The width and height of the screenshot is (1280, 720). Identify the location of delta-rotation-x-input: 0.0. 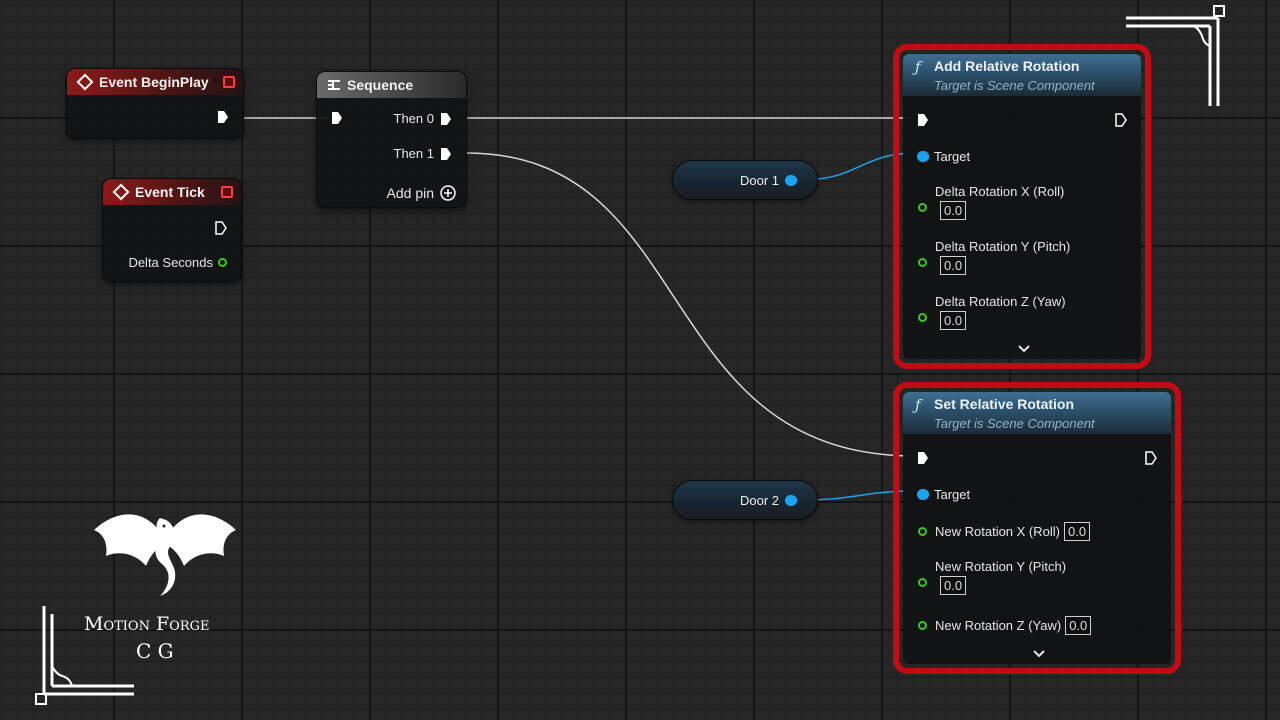
(953, 210).